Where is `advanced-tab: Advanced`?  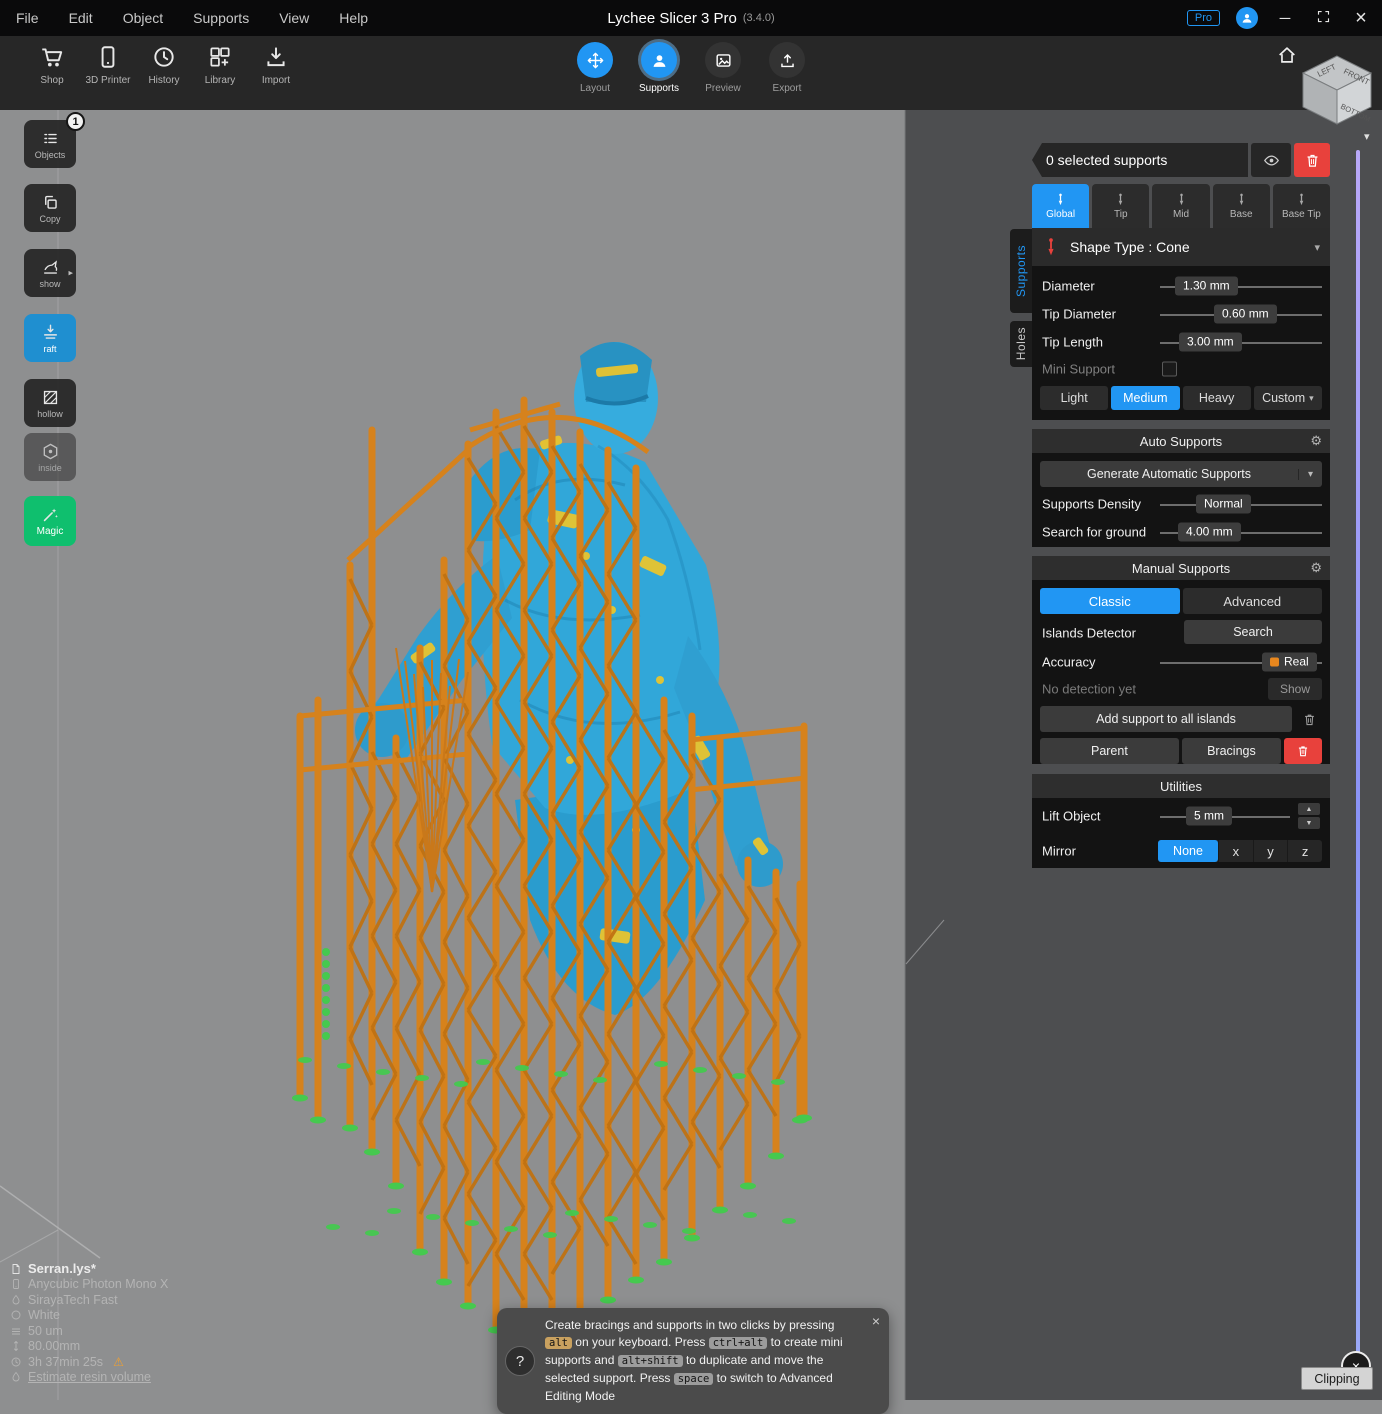 advanced-tab: Advanced is located at coordinates (1252, 601).